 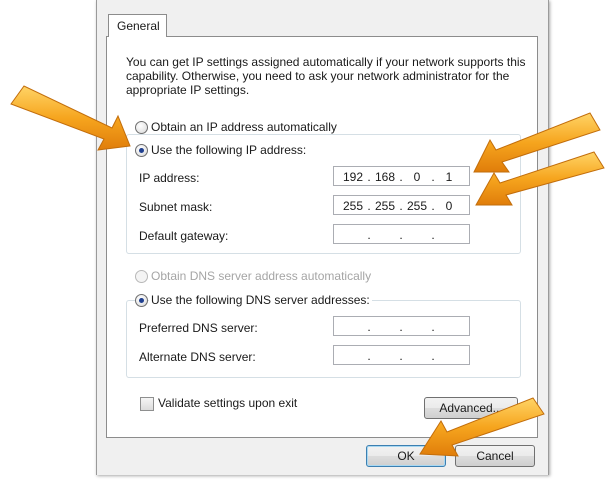 What do you see at coordinates (141, 276) in the screenshot?
I see `obtain-dns-auto-radio` at bounding box center [141, 276].